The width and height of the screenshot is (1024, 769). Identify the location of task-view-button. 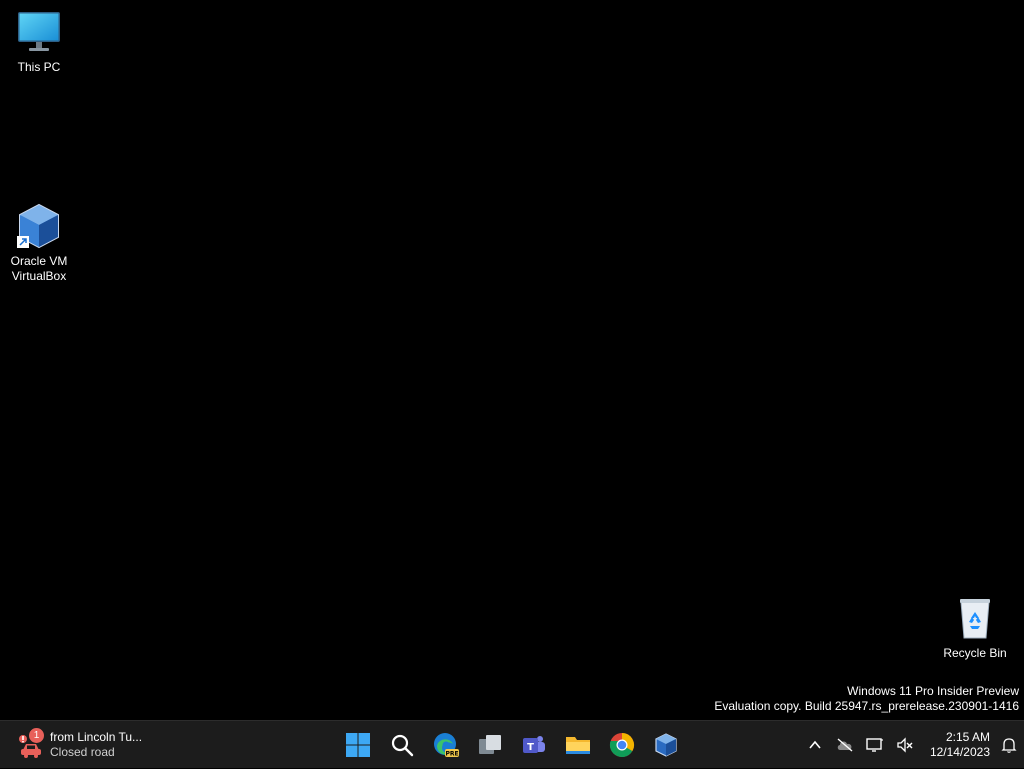
(490, 745).